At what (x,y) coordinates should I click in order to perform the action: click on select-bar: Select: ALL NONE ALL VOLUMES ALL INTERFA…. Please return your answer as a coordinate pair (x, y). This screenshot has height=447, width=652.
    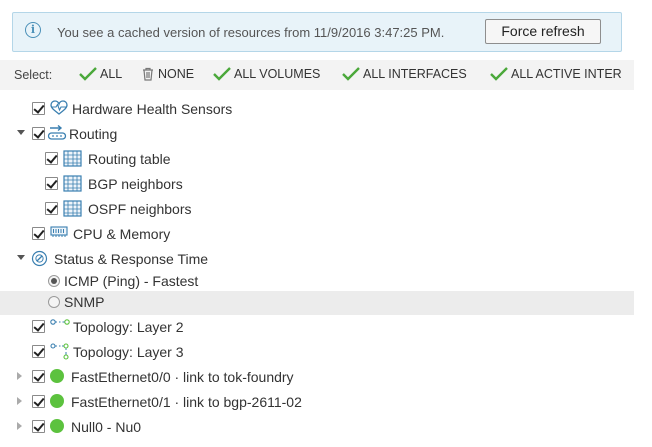
    Looking at the image, I should click on (317, 75).